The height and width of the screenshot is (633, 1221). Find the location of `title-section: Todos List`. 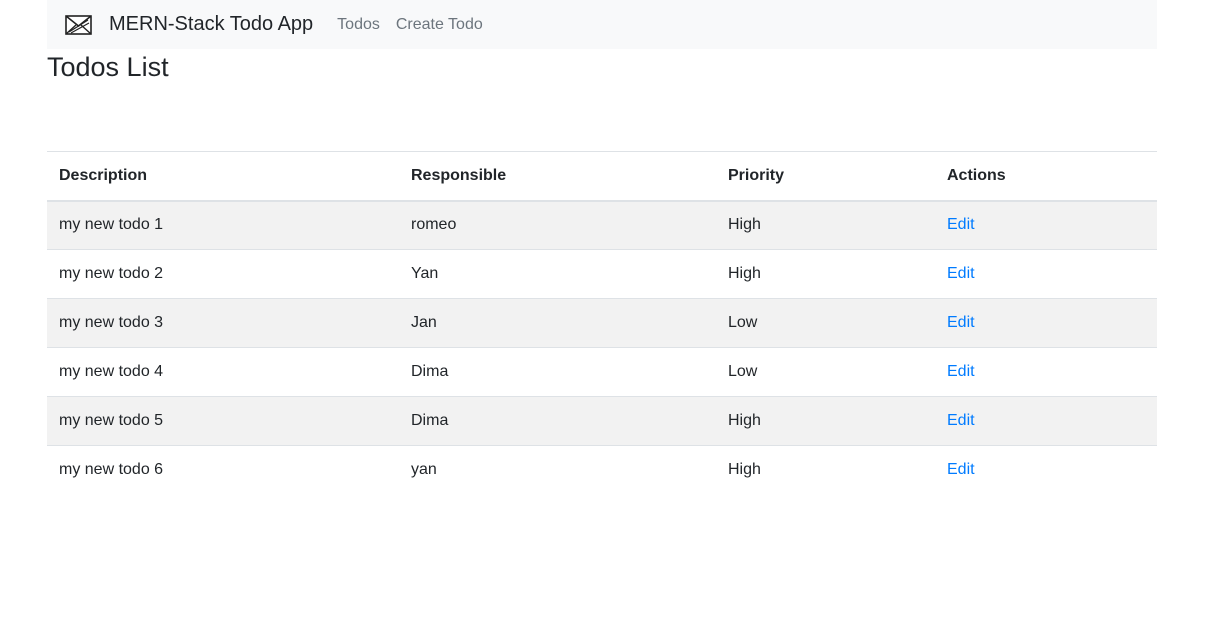

title-section: Todos List is located at coordinates (602, 100).